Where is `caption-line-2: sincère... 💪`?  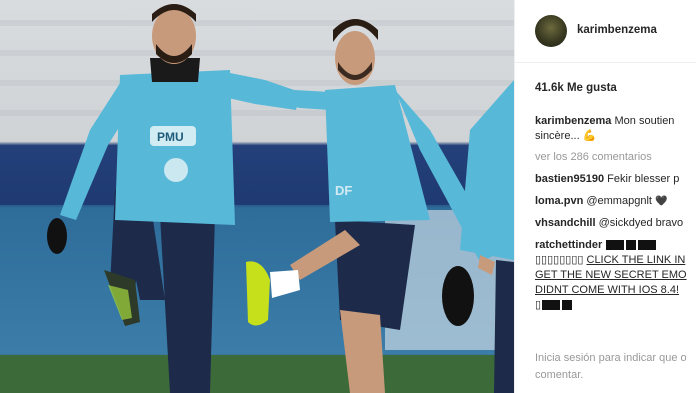
caption-line-2: sincère... 💪 is located at coordinates (615, 136).